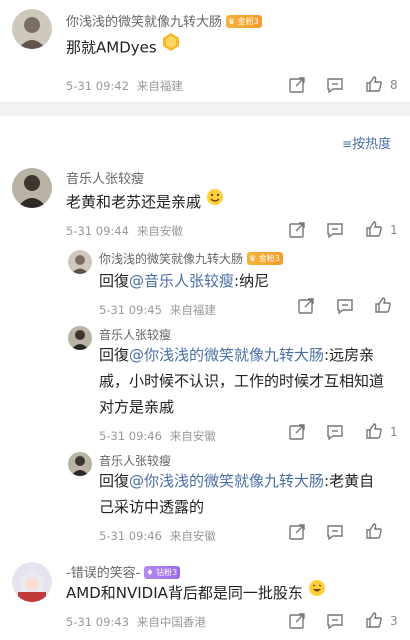 This screenshot has width=410, height=640. I want to click on author-name: 你浅浅的微笑就像九转大肠, so click(144, 22).